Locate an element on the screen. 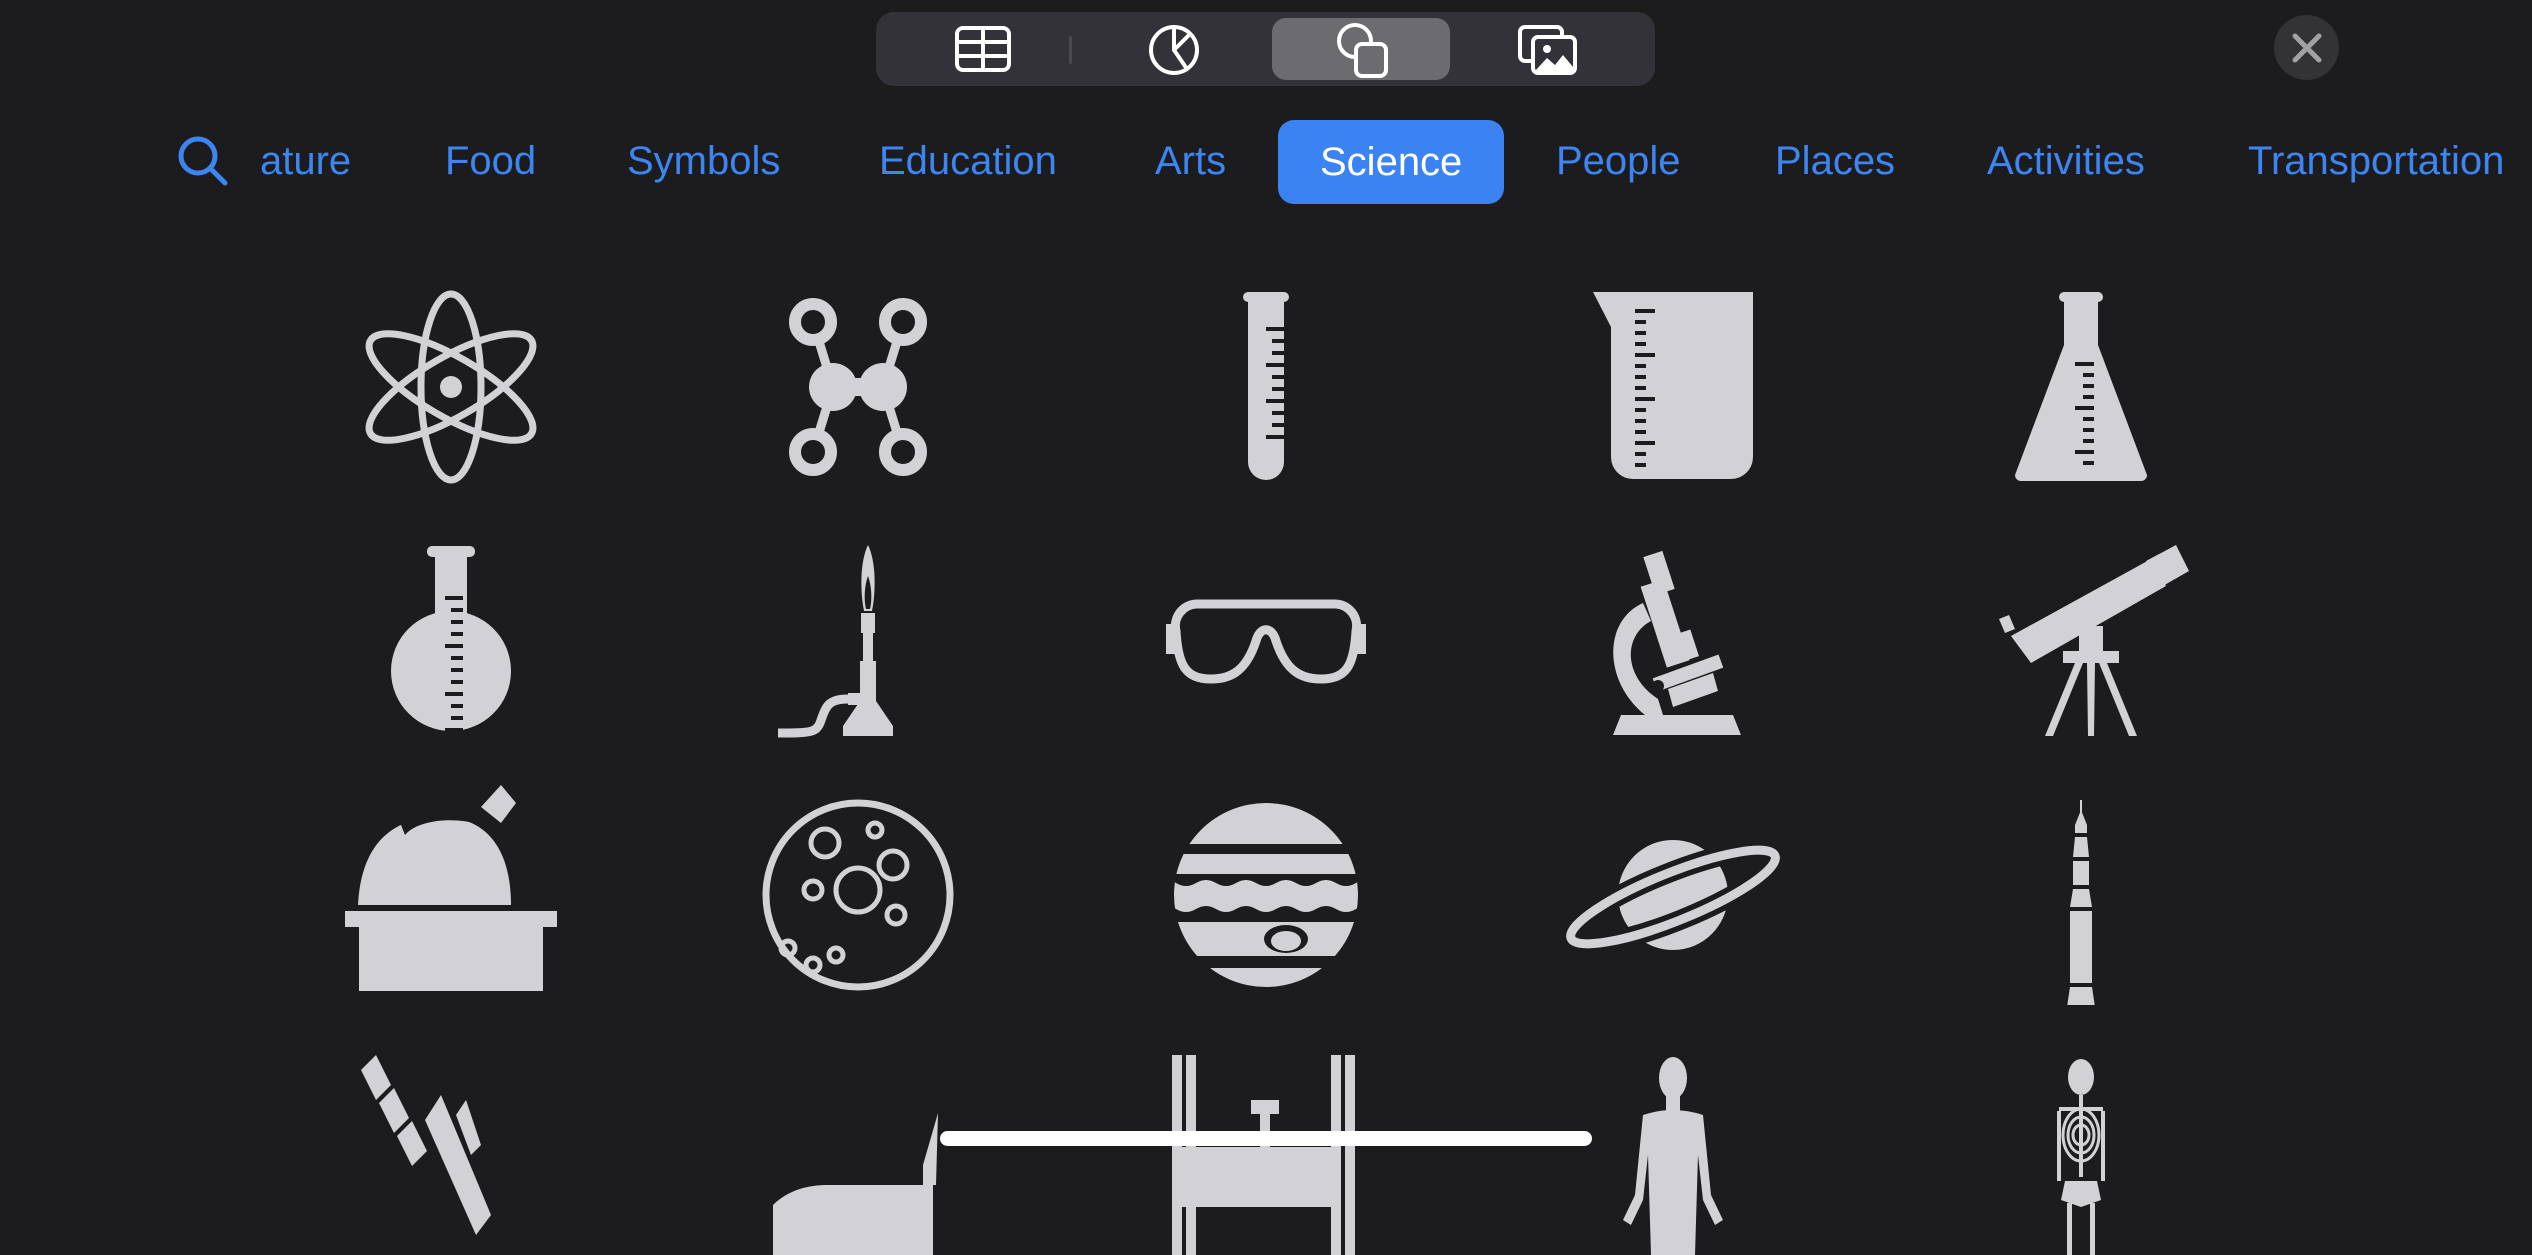 Image resolution: width=2532 pixels, height=1255 pixels. shape-atom is located at coordinates (451, 387).